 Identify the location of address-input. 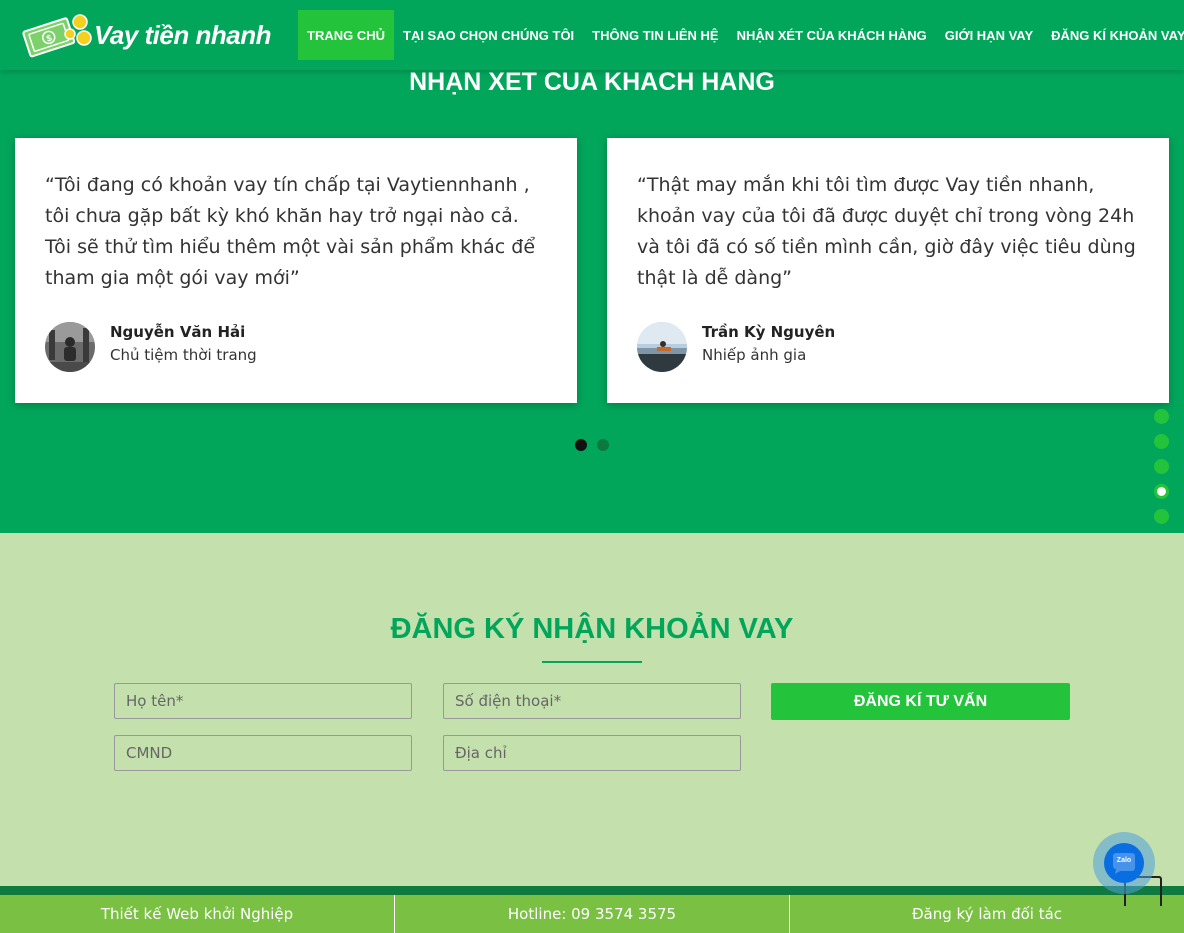
(592, 753).